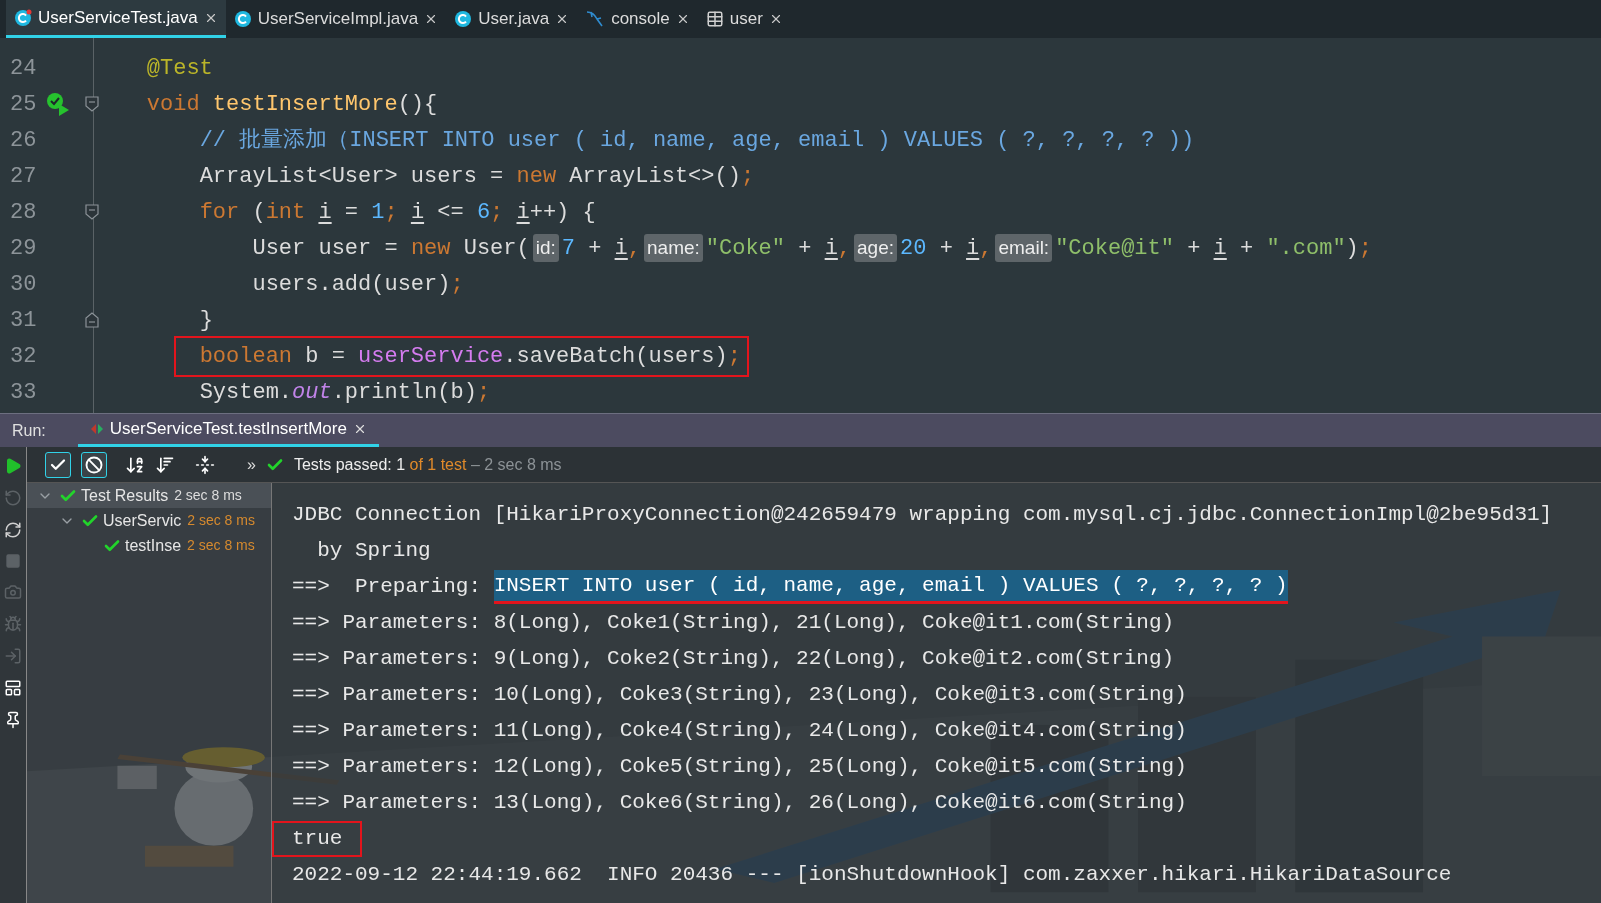 This screenshot has height=903, width=1601. What do you see at coordinates (739, 731) in the screenshot?
I see `console-line: ==> Parameters: 11(Long), Coke4(String), 24(Long), Coke@it4.com(String)` at bounding box center [739, 731].